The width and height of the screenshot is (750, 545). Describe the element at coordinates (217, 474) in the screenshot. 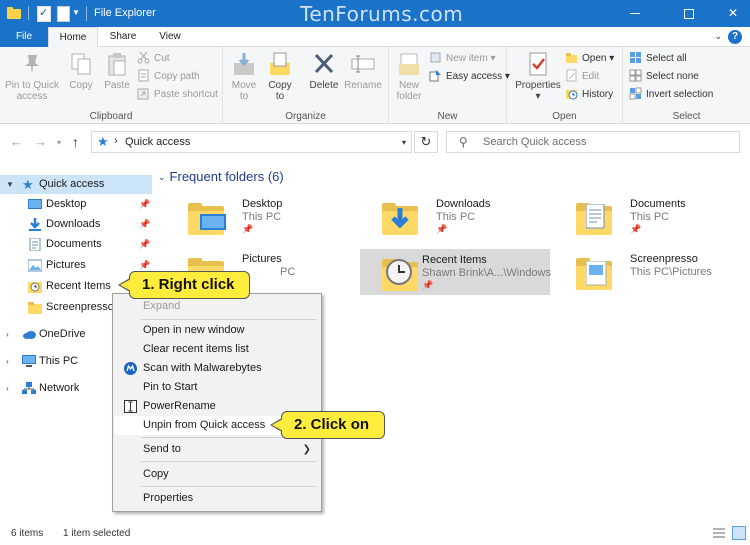

I see `menu-item-copy: Copy` at that location.